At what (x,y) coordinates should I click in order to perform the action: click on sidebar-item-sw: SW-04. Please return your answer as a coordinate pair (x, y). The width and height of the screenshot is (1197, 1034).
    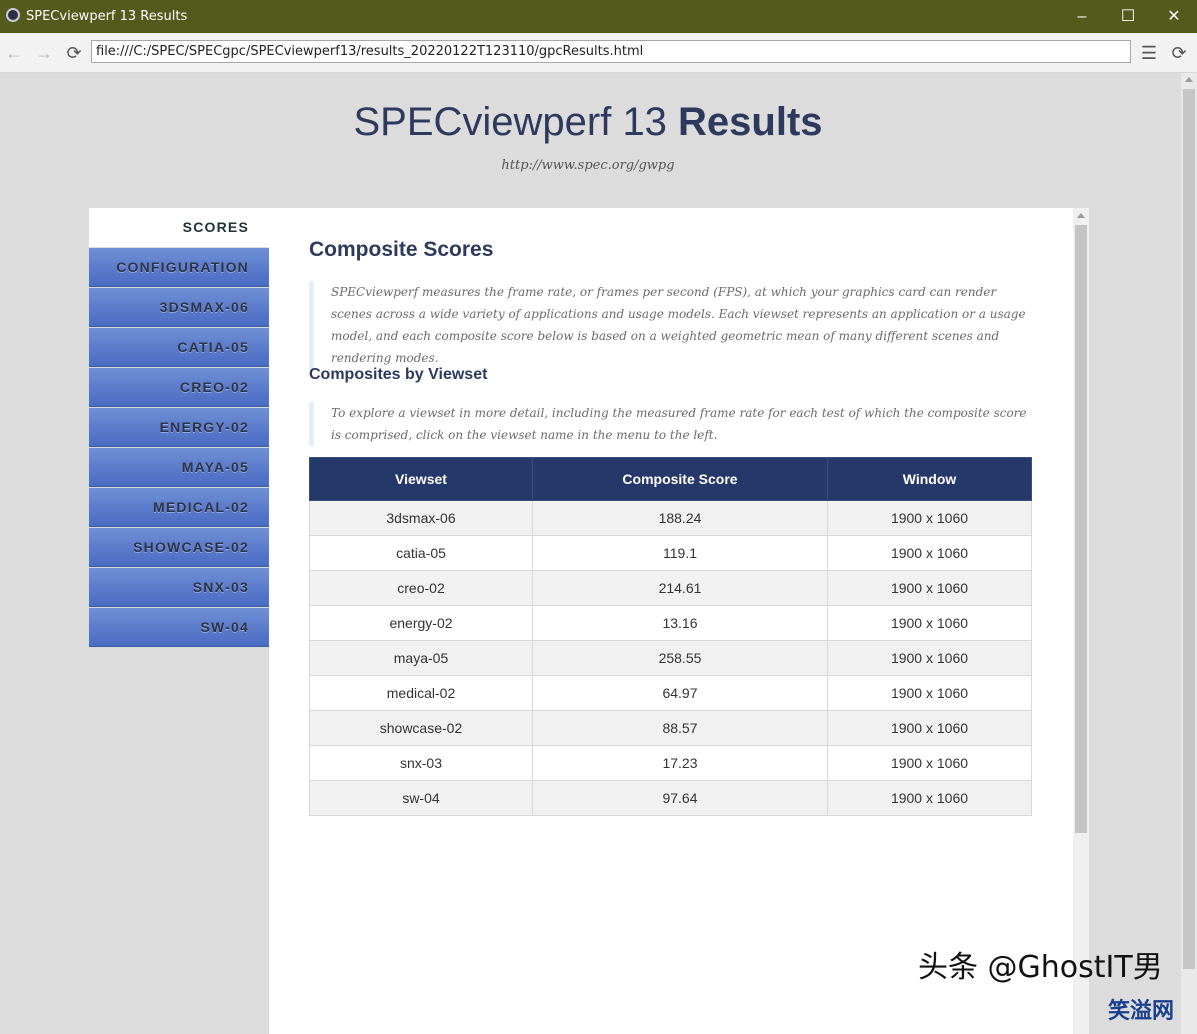
    Looking at the image, I should click on (179, 627).